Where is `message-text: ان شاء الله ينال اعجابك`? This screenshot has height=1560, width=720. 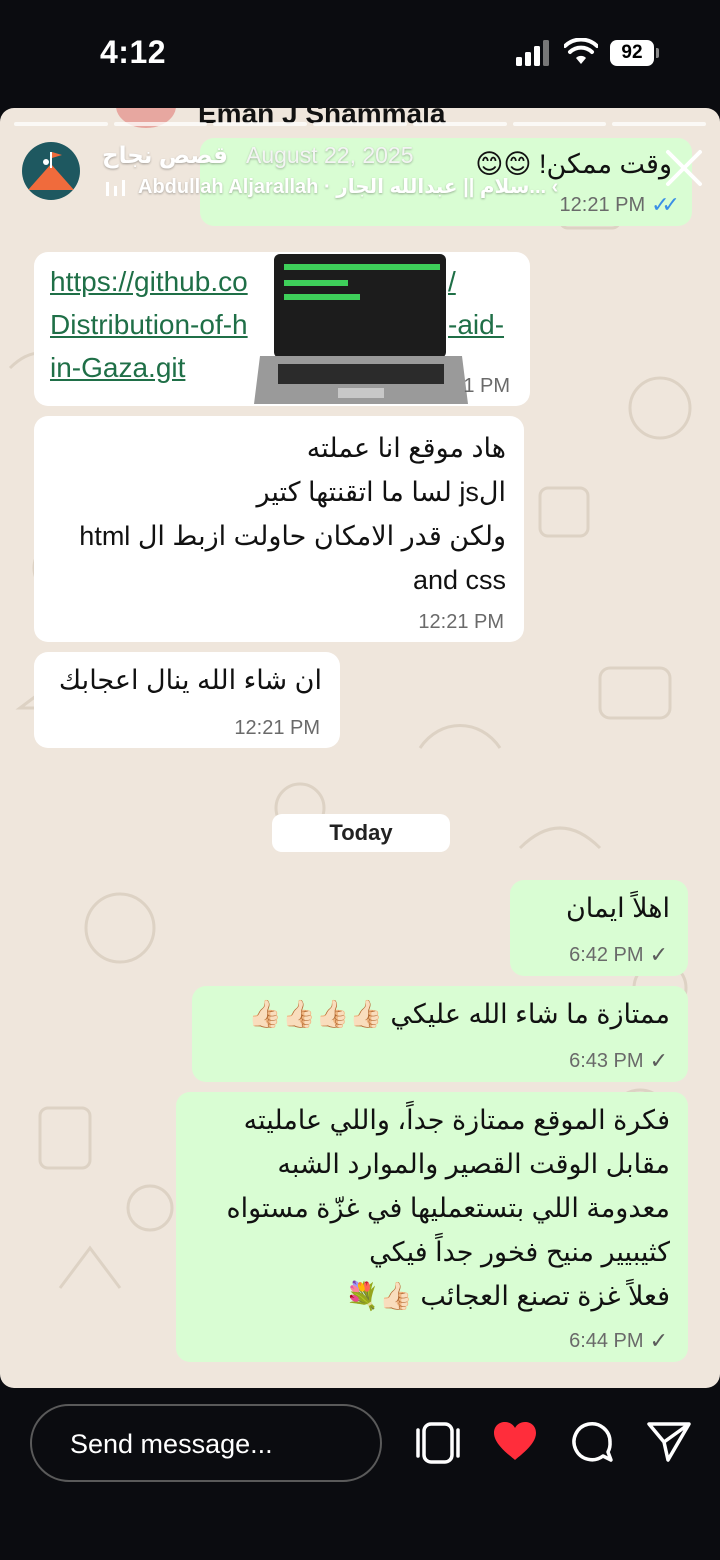 message-text: ان شاء الله ينال اعجابك is located at coordinates (190, 680).